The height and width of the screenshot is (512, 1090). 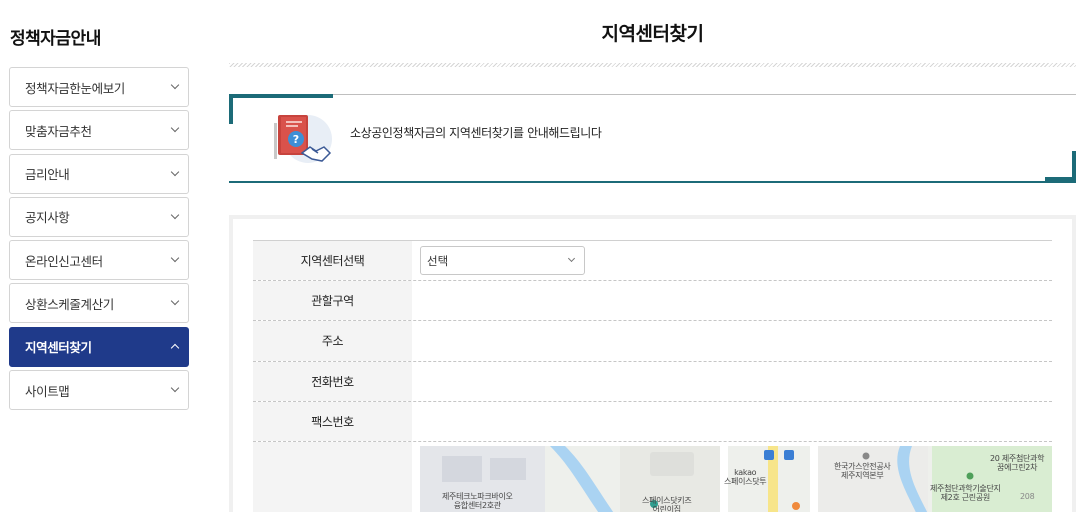 I want to click on center-select-label: 지역센터선택, so click(x=332, y=261).